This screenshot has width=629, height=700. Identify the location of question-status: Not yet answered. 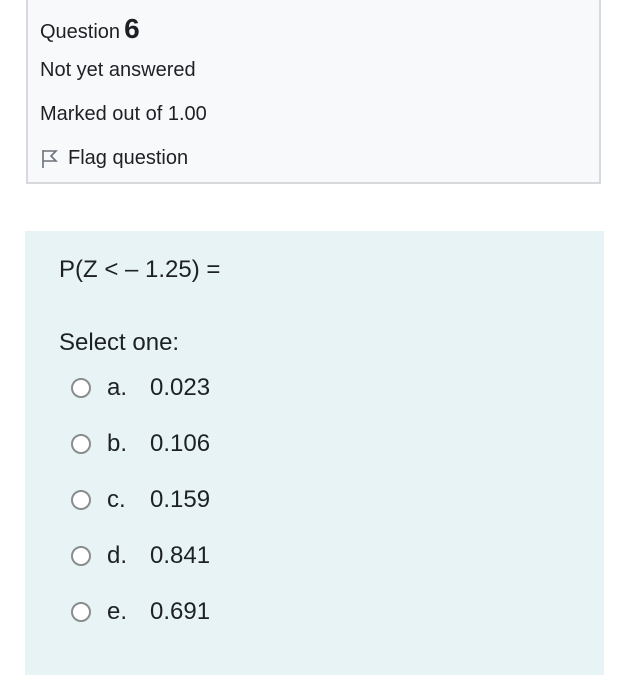
(118, 70).